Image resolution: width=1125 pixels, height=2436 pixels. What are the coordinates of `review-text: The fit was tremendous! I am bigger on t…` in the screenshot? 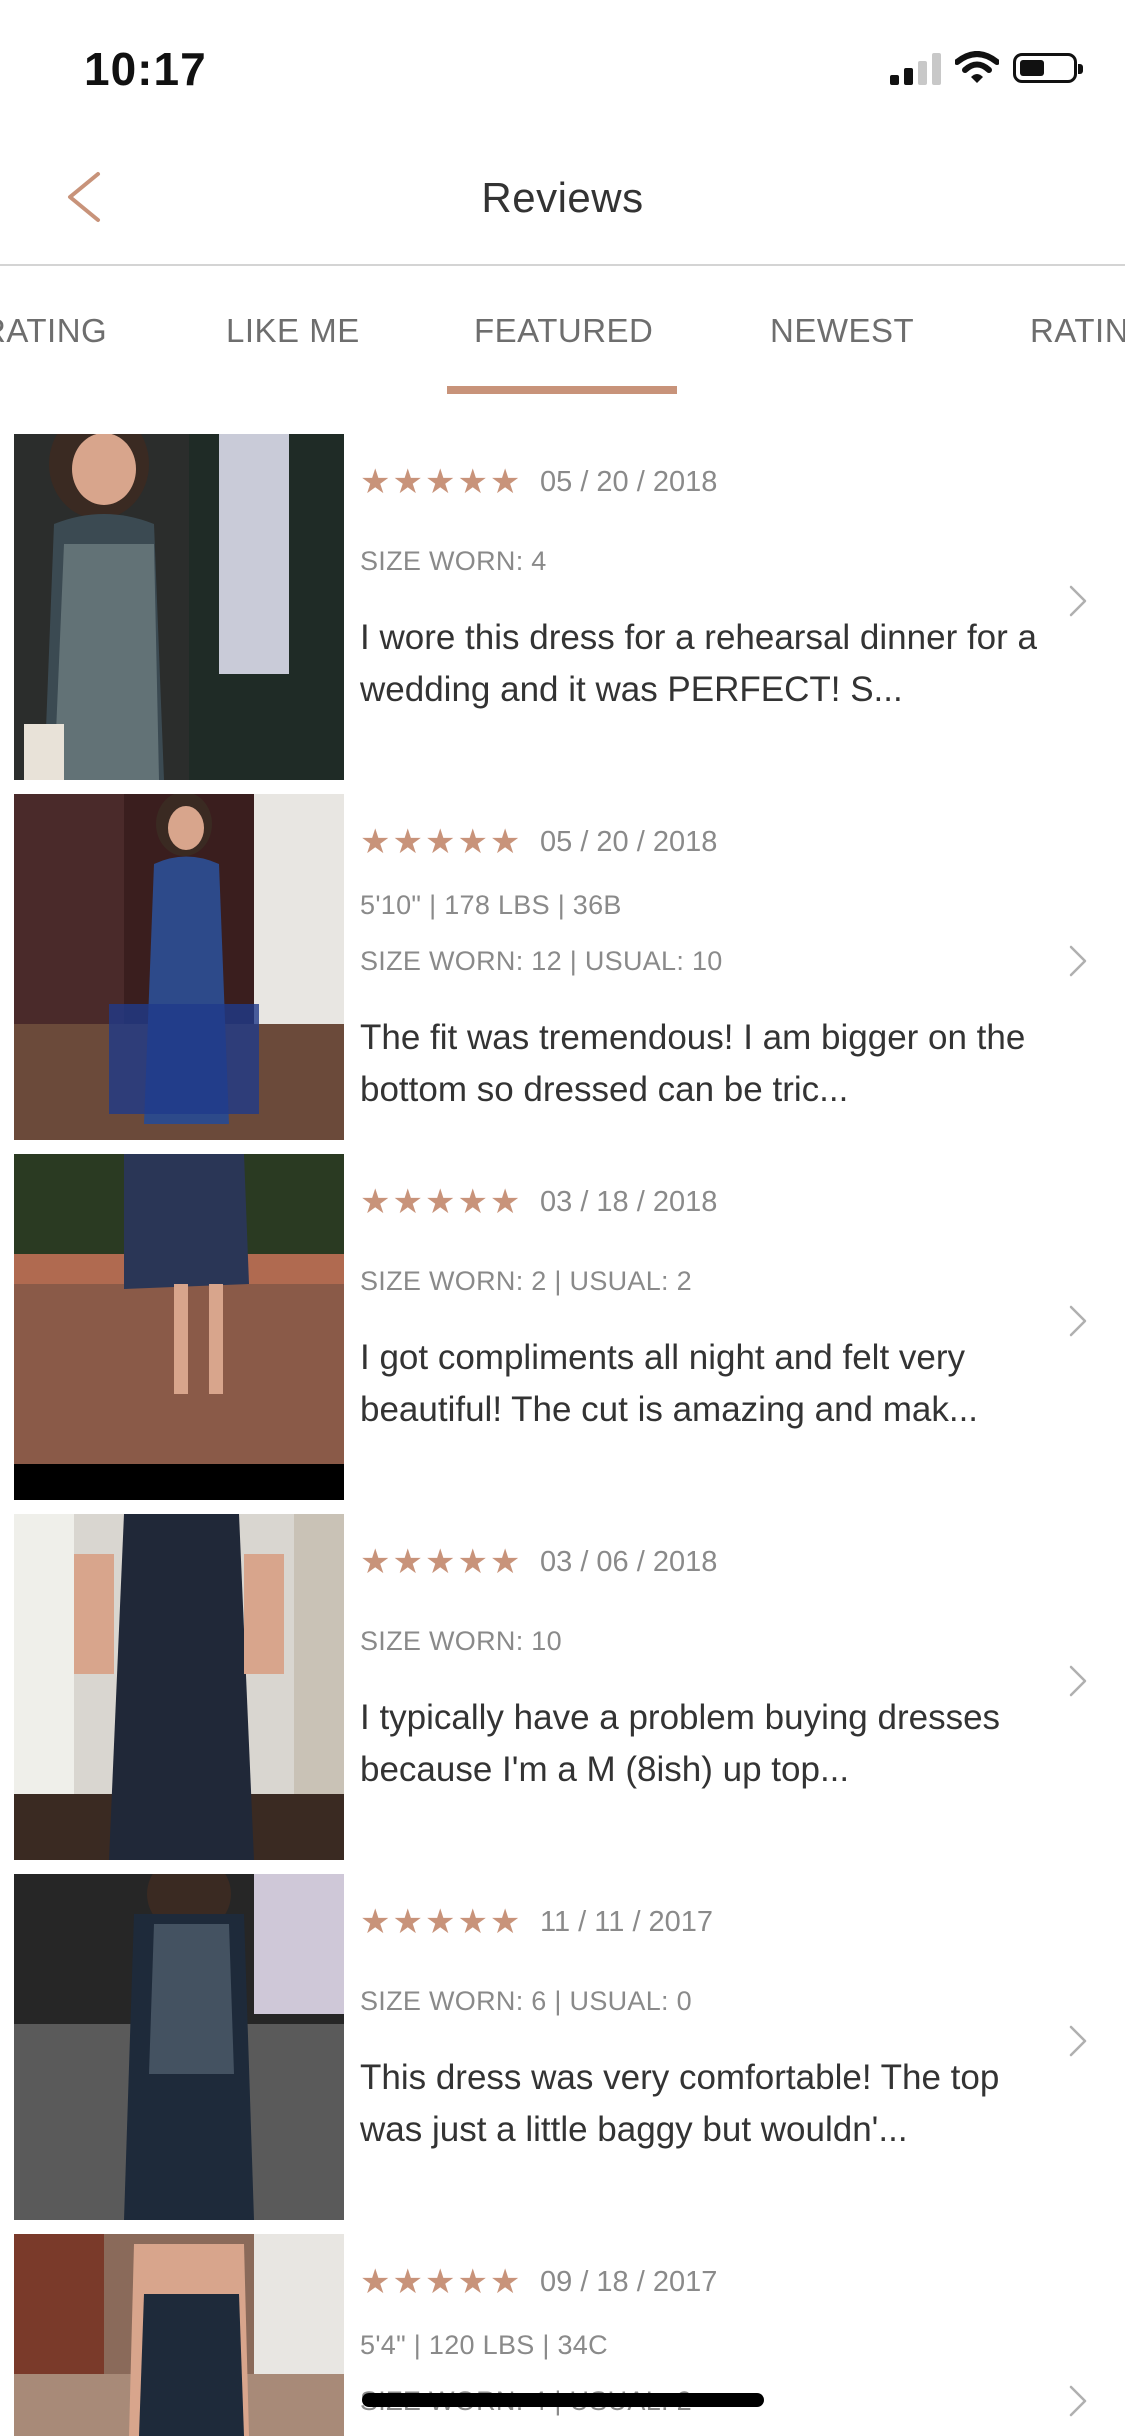 It's located at (693, 1063).